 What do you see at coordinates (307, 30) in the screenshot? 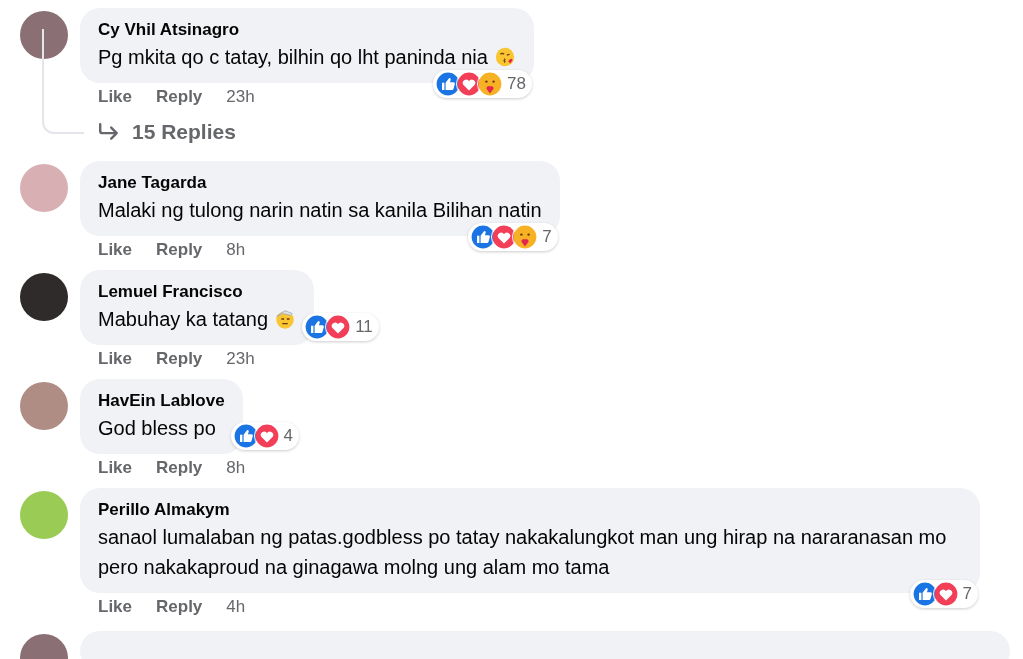
I see `author-name: Cy Vhil Atsinagro` at bounding box center [307, 30].